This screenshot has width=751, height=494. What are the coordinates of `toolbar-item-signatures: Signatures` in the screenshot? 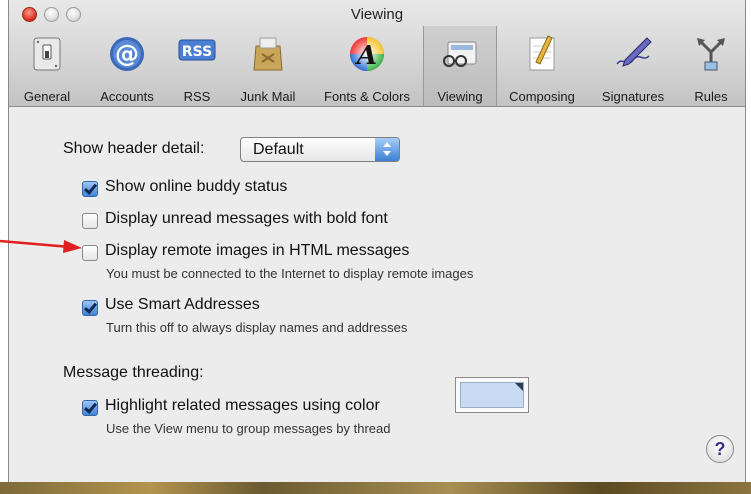 It's located at (633, 66).